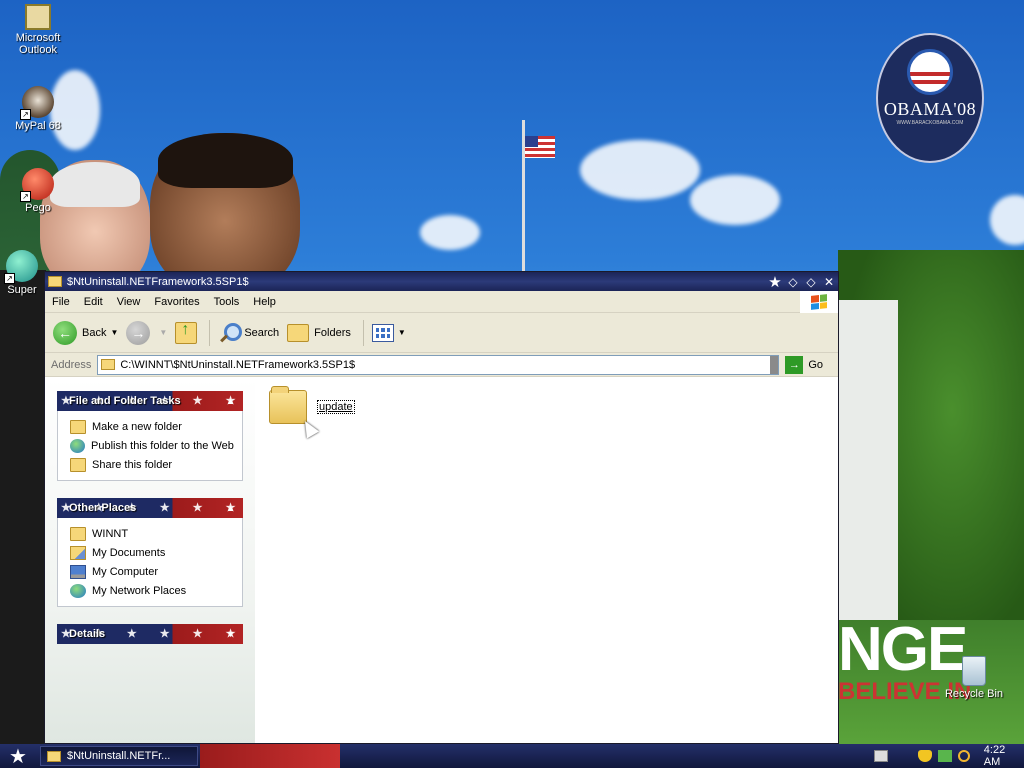 This screenshot has width=1024, height=768. I want to click on taskbar: ★ $NtUninstall.NETFr... 4:22 AM, so click(512, 756).